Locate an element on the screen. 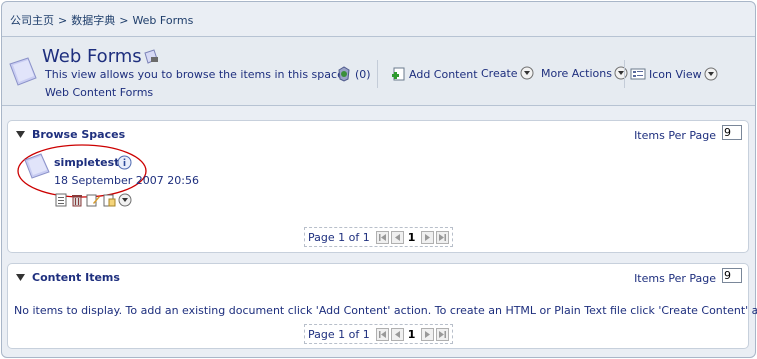 Image resolution: width=757 pixels, height=359 pixels. more-actions-label: More Actions is located at coordinates (576, 73).